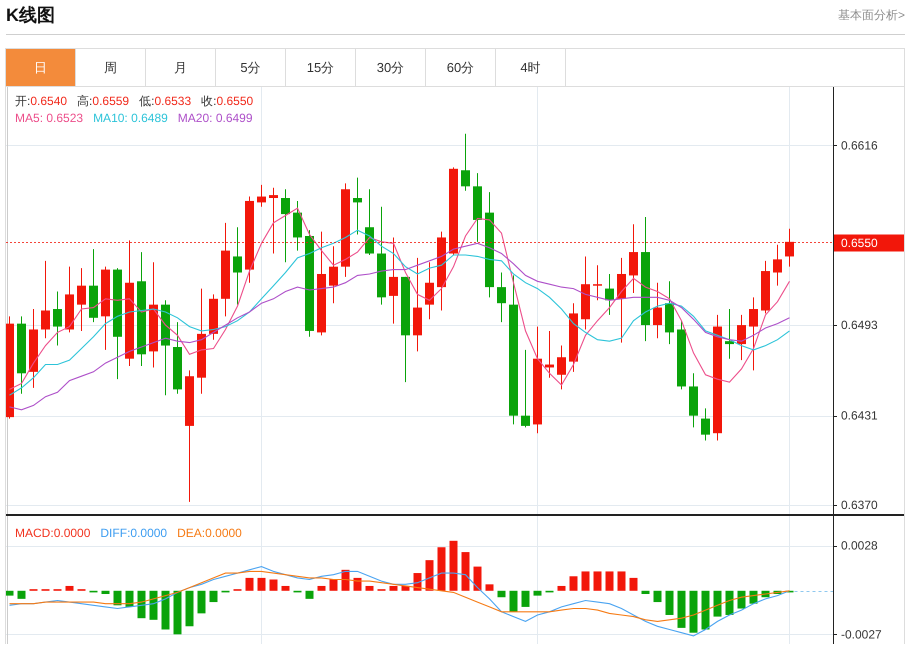 This screenshot has width=909, height=645. Describe the element at coordinates (41, 101) in the screenshot. I see `ohlc-reading: 开:0.6540` at that location.